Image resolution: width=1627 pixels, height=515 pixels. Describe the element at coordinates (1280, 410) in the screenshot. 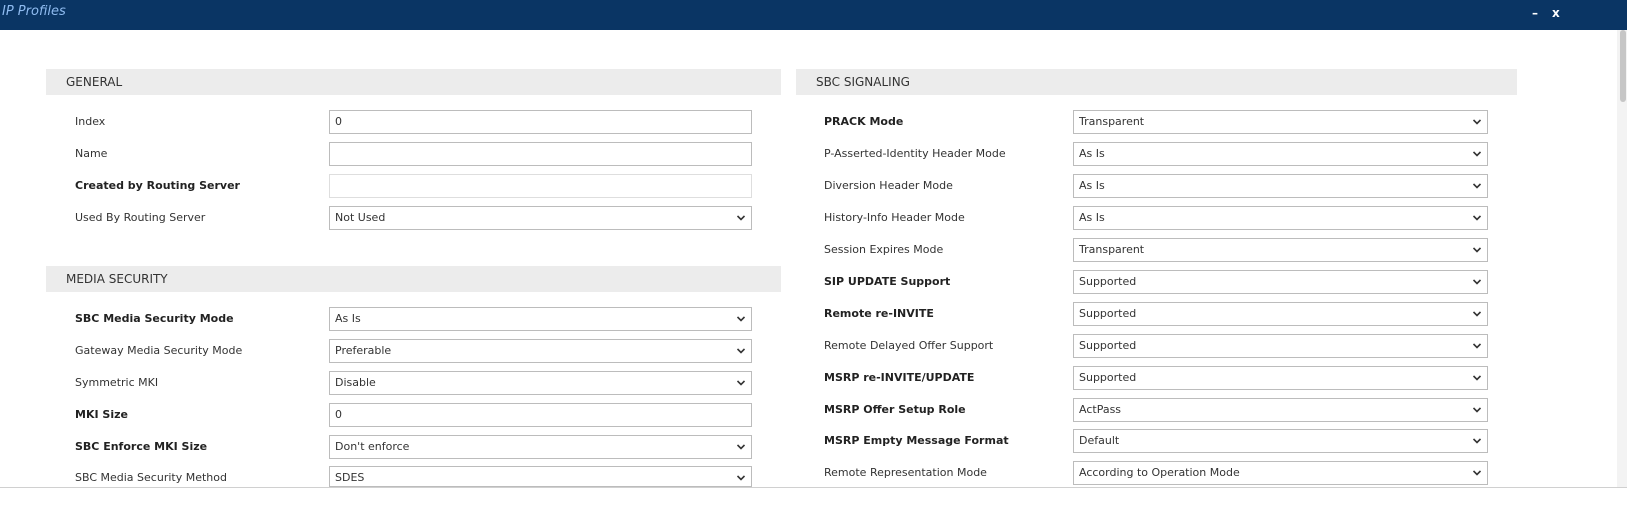

I see `msrp-offer-setup-role-select: ActPass` at that location.